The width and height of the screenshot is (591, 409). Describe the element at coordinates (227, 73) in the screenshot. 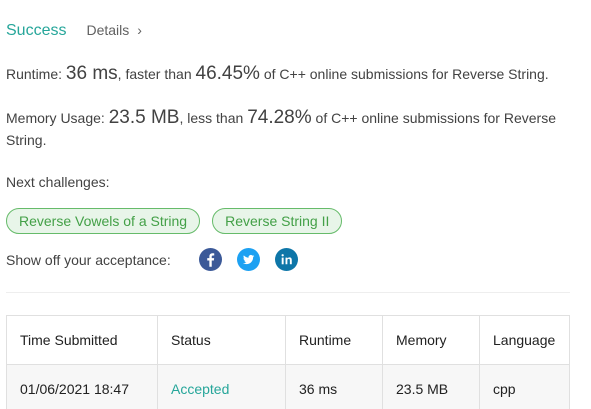

I see `runtime-percent: 46.45%` at that location.